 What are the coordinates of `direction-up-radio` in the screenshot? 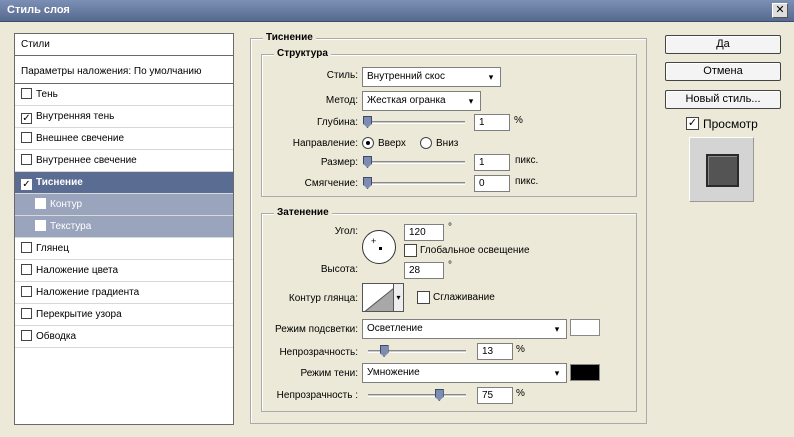 It's located at (368, 143).